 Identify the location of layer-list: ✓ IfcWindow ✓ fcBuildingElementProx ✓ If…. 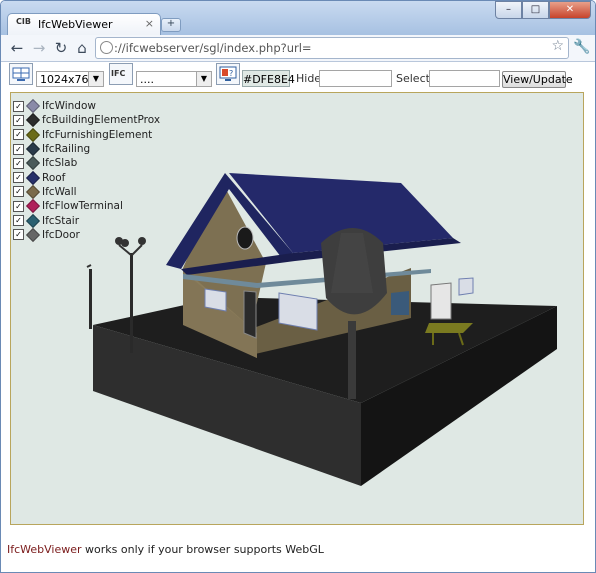
(86, 170).